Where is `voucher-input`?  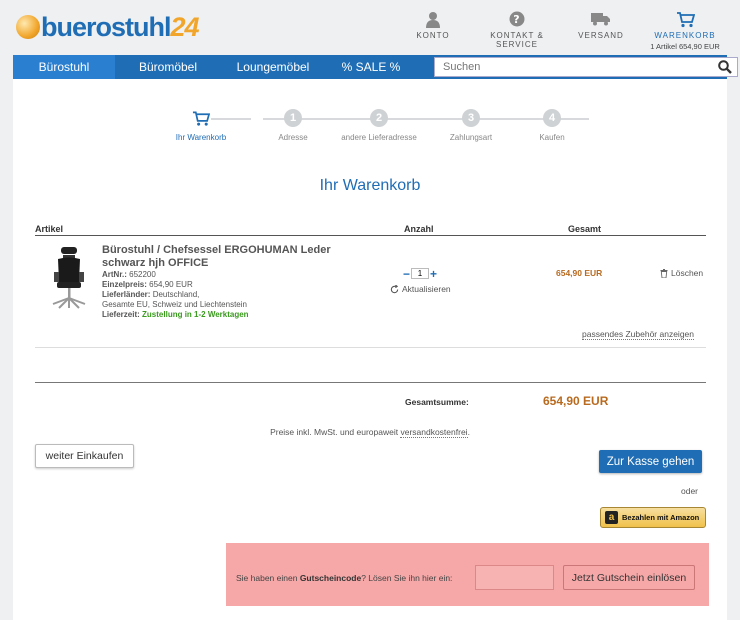 voucher-input is located at coordinates (514, 577).